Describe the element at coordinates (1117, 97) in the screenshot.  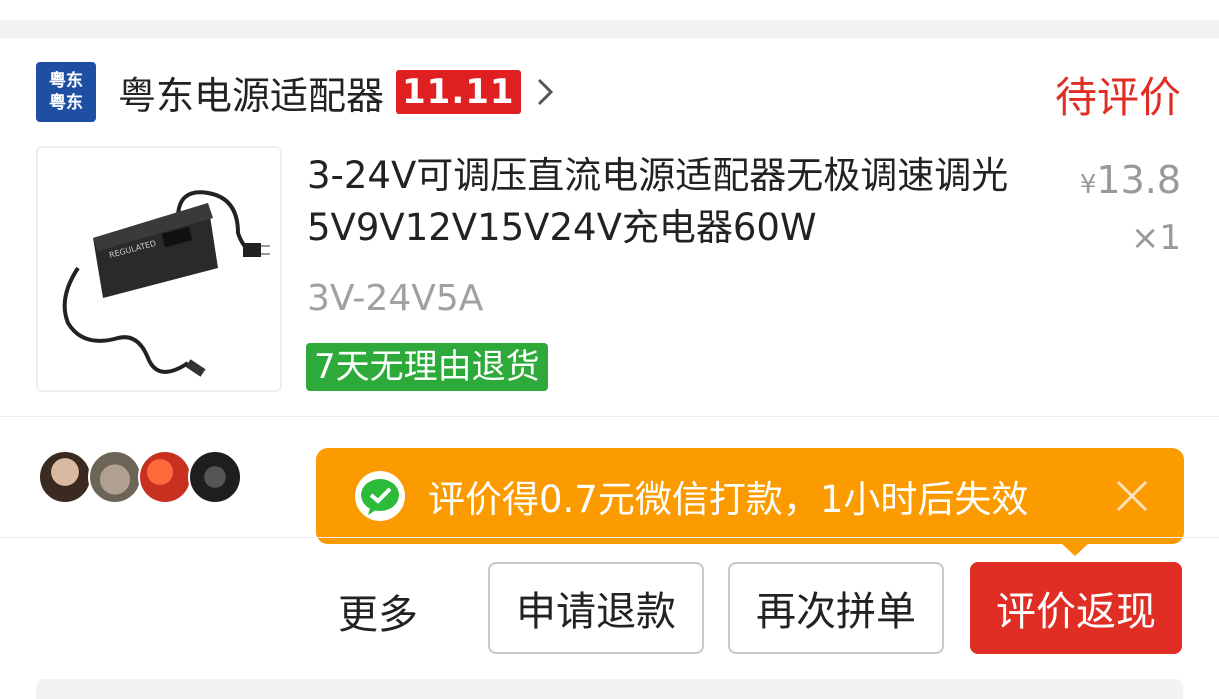
I see `order-status: 待评价` at that location.